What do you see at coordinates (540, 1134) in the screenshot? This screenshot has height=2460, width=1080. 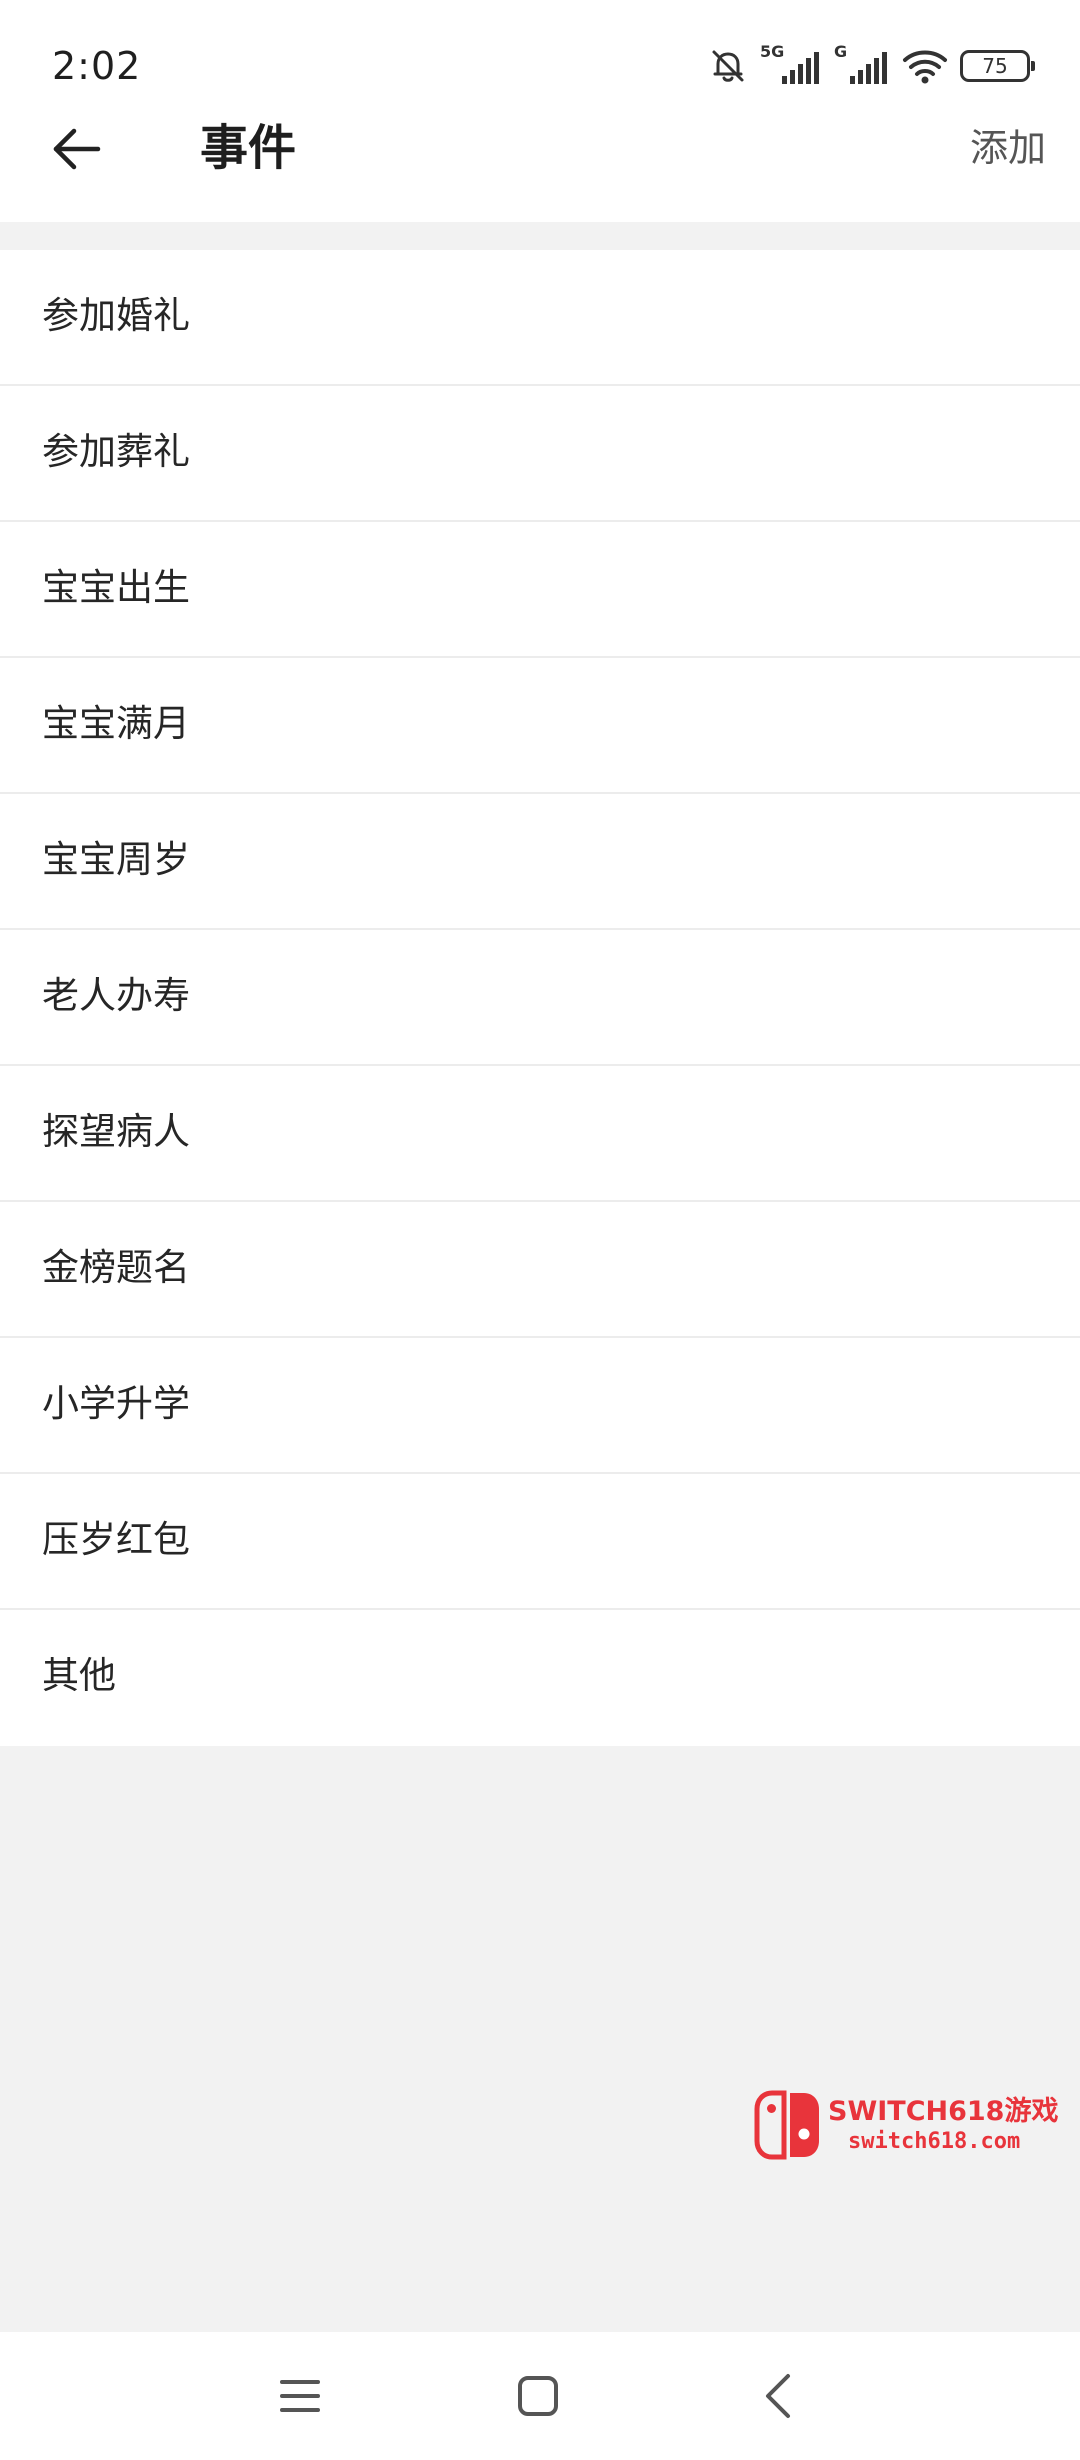 I see `event-item-visit-patient: 探望病人` at bounding box center [540, 1134].